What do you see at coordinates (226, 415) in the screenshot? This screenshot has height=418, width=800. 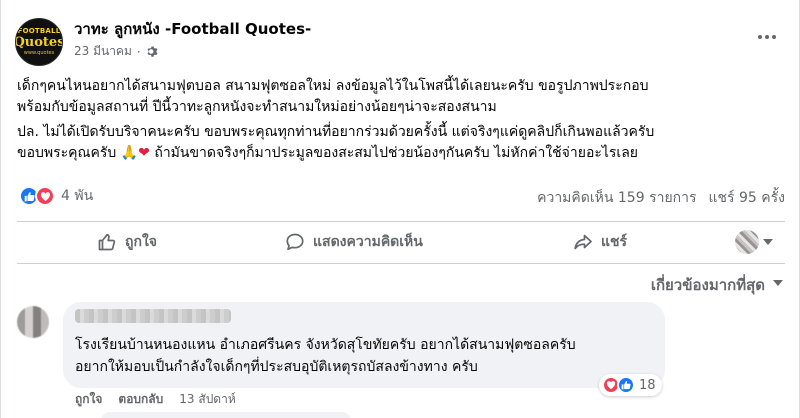 I see `next-comment-bubble` at bounding box center [226, 415].